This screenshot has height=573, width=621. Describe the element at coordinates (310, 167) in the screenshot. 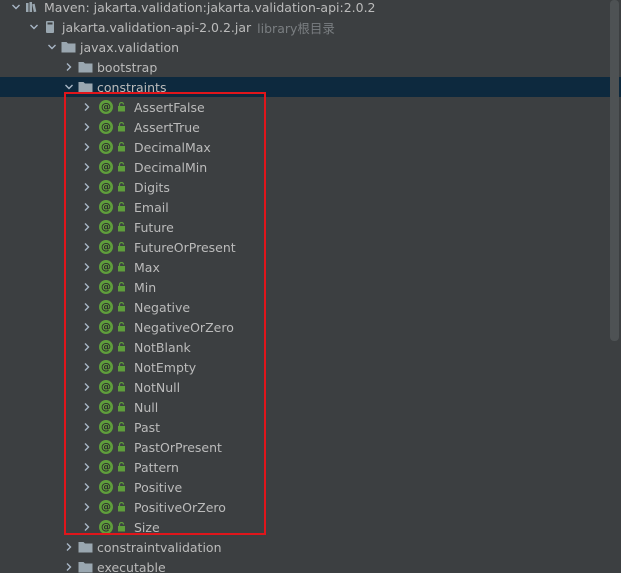

I see `tree-node-annotation: @ DecimalMin` at that location.